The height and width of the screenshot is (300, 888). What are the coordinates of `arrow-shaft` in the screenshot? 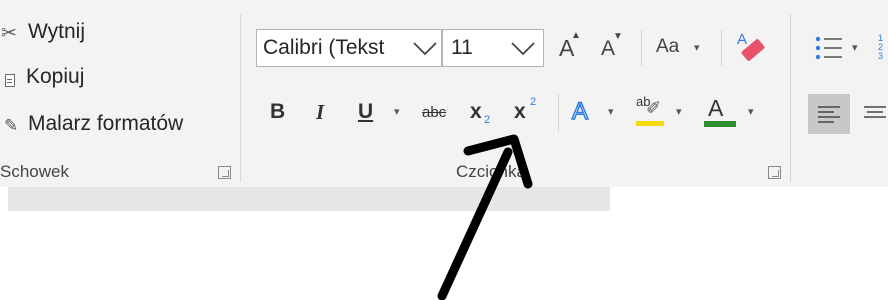 It's located at (475, 223).